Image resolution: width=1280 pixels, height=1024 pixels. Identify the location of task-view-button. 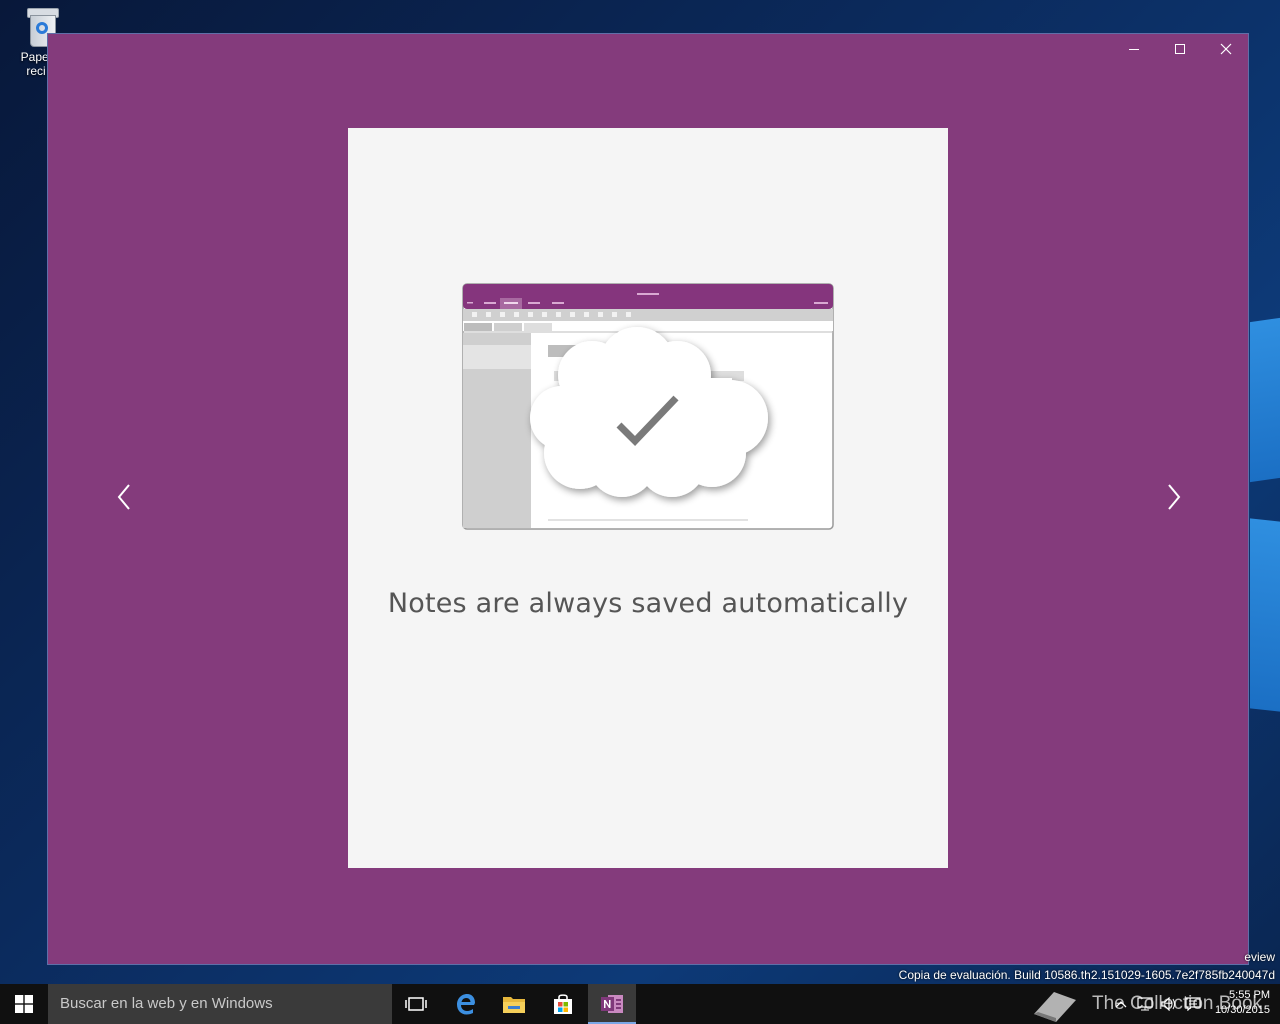
(416, 1004).